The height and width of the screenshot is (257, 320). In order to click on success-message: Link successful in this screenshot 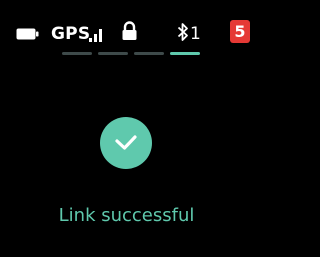, I will do `click(126, 215)`.